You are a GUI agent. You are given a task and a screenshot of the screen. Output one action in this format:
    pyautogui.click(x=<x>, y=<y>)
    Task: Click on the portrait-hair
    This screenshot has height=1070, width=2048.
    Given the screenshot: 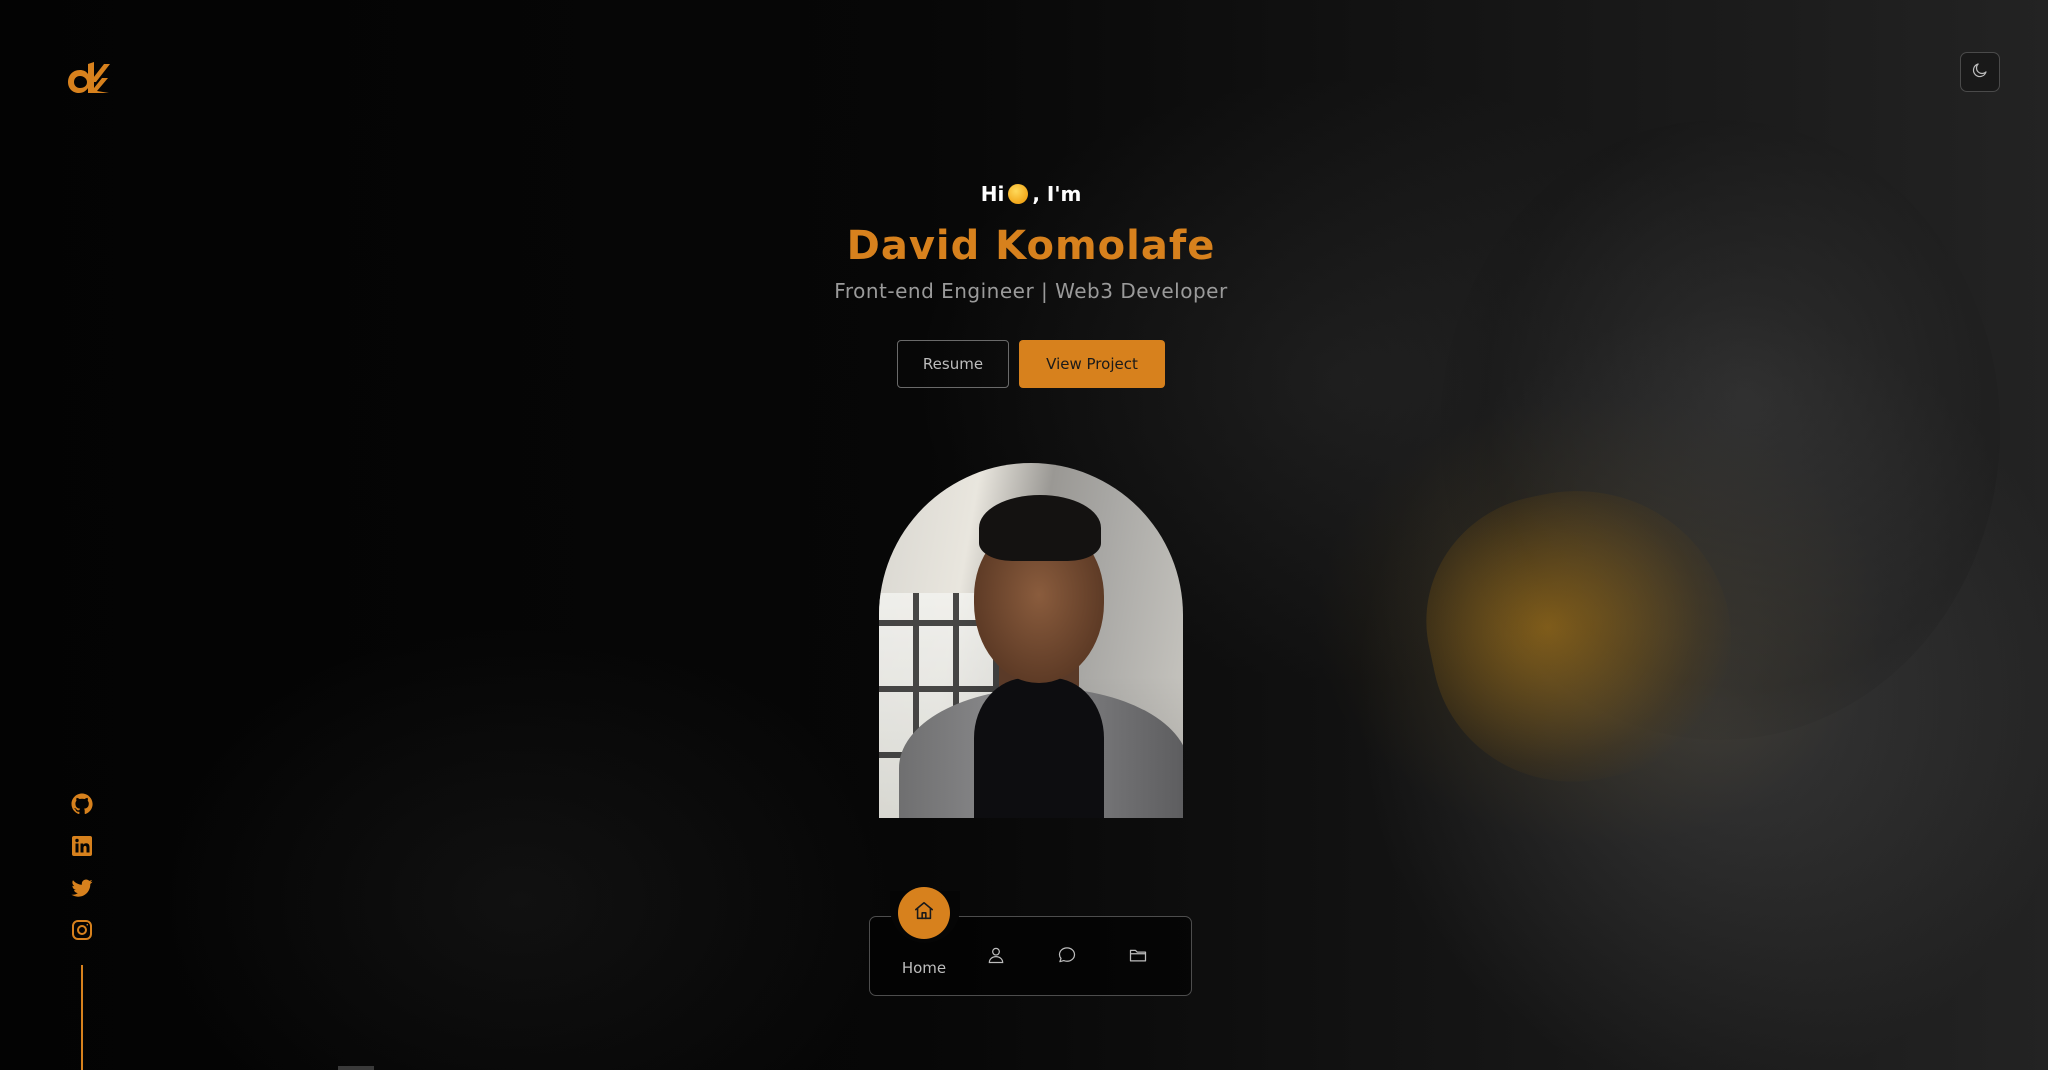 What is the action you would take?
    pyautogui.click(x=1040, y=528)
    